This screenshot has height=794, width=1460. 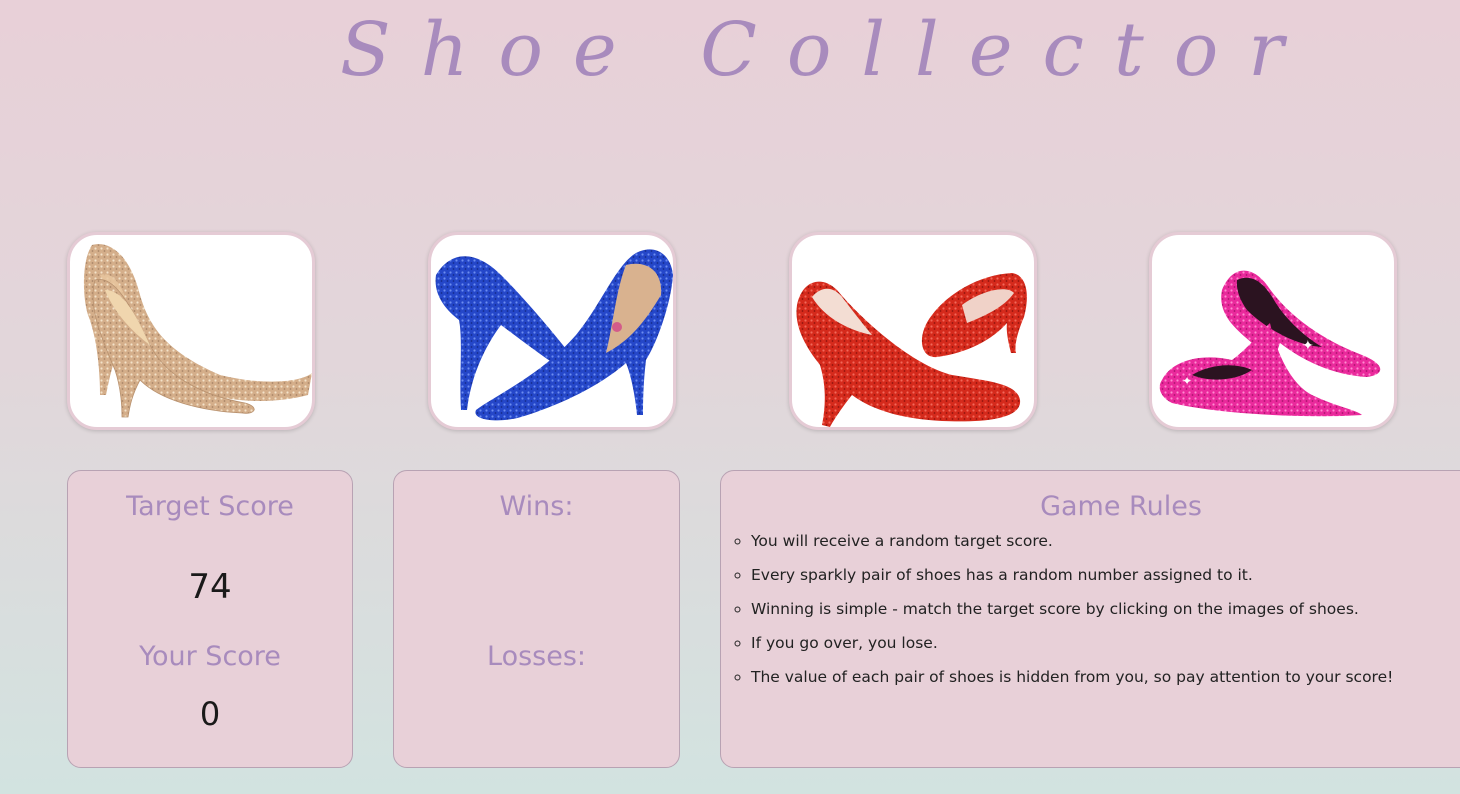 I want to click on blue-shoes-image, so click(x=554, y=335).